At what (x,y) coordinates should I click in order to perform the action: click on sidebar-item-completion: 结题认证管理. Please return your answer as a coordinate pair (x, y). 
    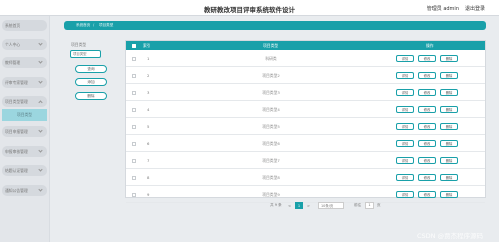
    Looking at the image, I should click on (24, 170).